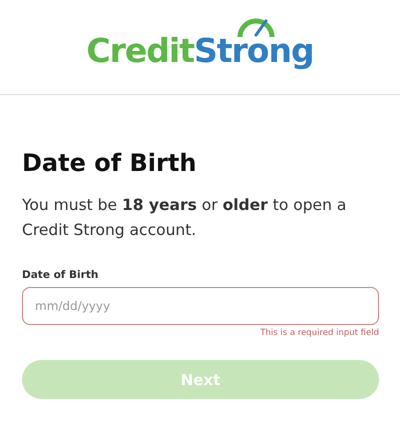  I want to click on date-input-field: mm/dd/yyyy, so click(200, 306).